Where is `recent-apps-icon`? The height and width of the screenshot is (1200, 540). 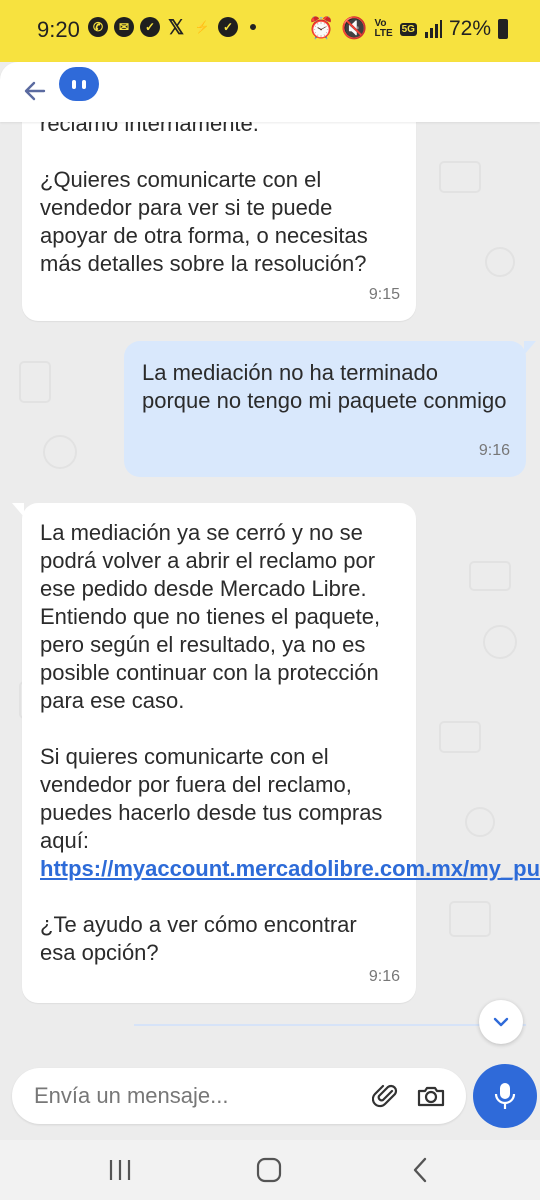
recent-apps-icon is located at coordinates (120, 1170).